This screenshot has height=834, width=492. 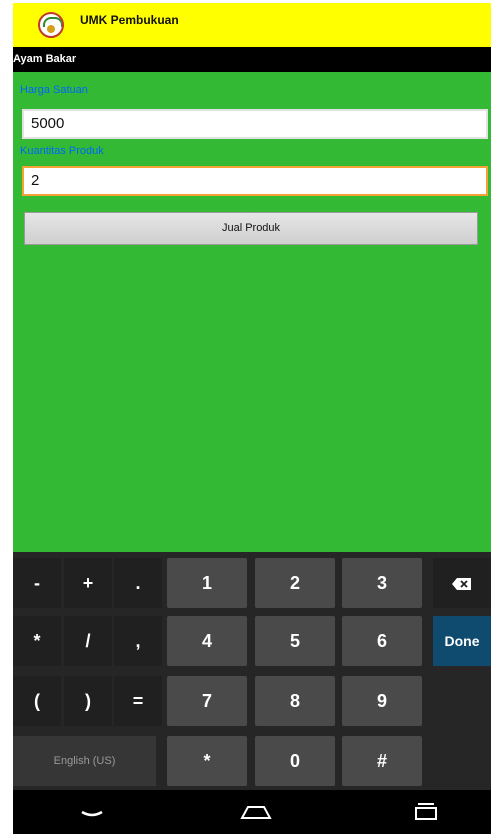 What do you see at coordinates (138, 583) in the screenshot?
I see `key-period: .` at bounding box center [138, 583].